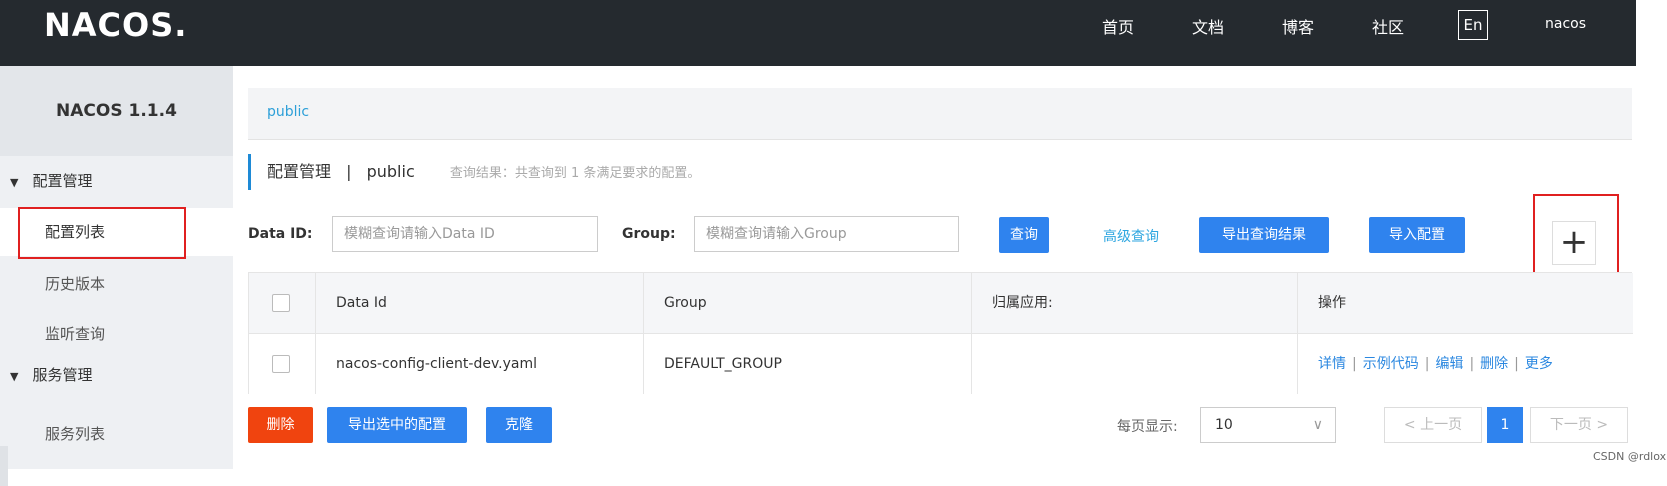 This screenshot has width=1667, height=486. What do you see at coordinates (480, 364) in the screenshot?
I see `cell-data-id: nacos-config-client-dev.yaml` at bounding box center [480, 364].